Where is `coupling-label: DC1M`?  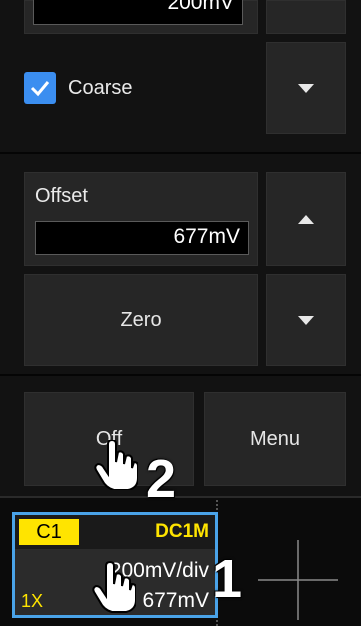 coupling-label: DC1M is located at coordinates (182, 531).